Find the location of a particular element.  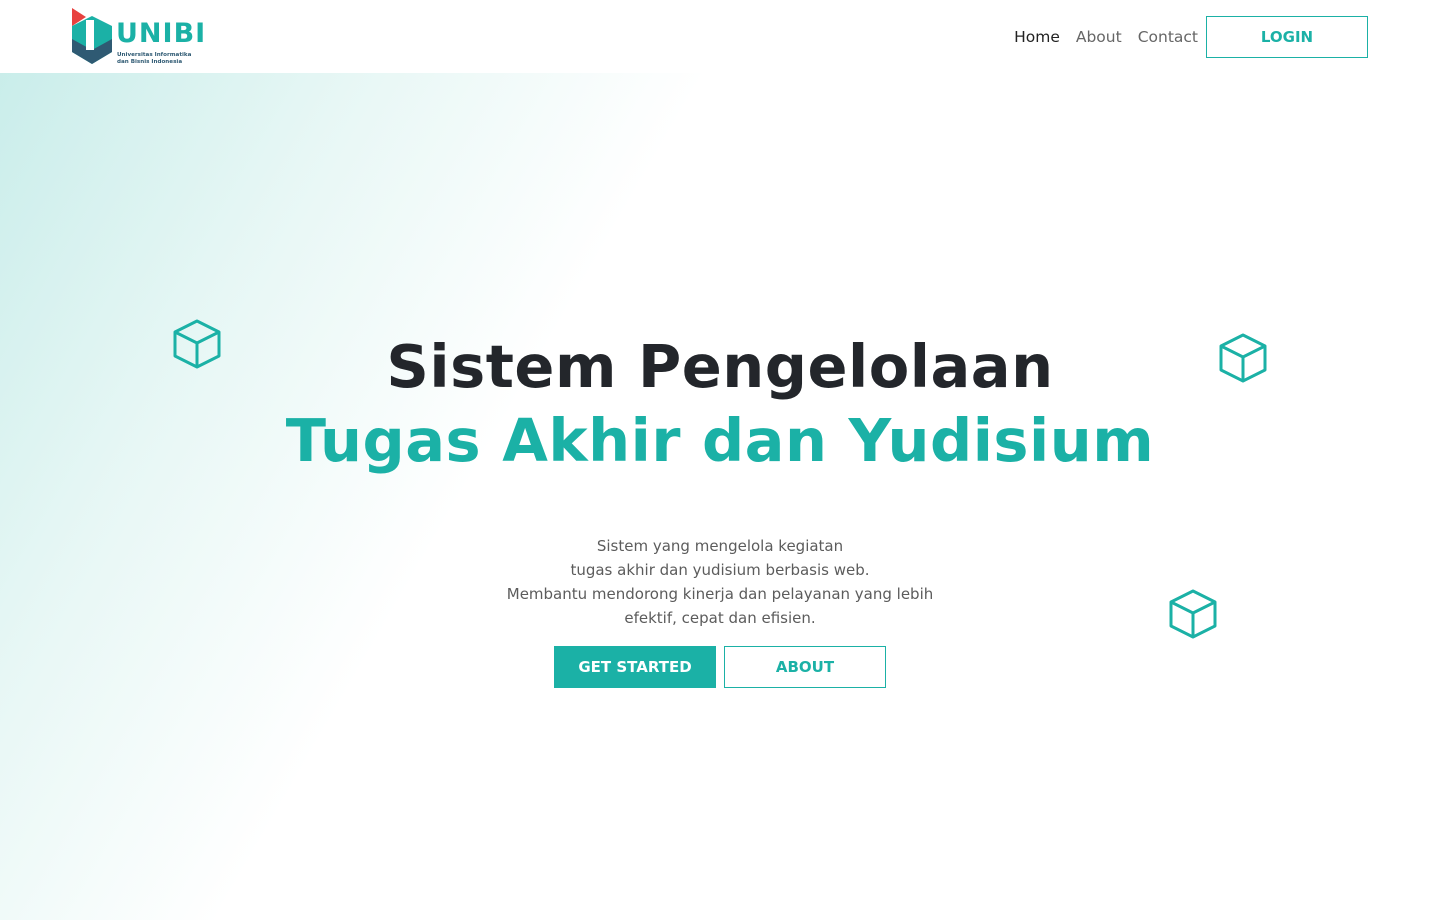

logo-mark-icon is located at coordinates (92, 36).